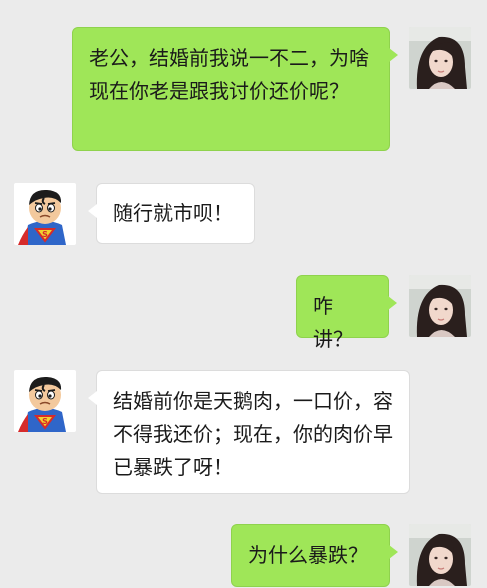 Image resolution: width=487 pixels, height=588 pixels. I want to click on message-bubble-outgoing: 为什么暴跌？, so click(314, 555).